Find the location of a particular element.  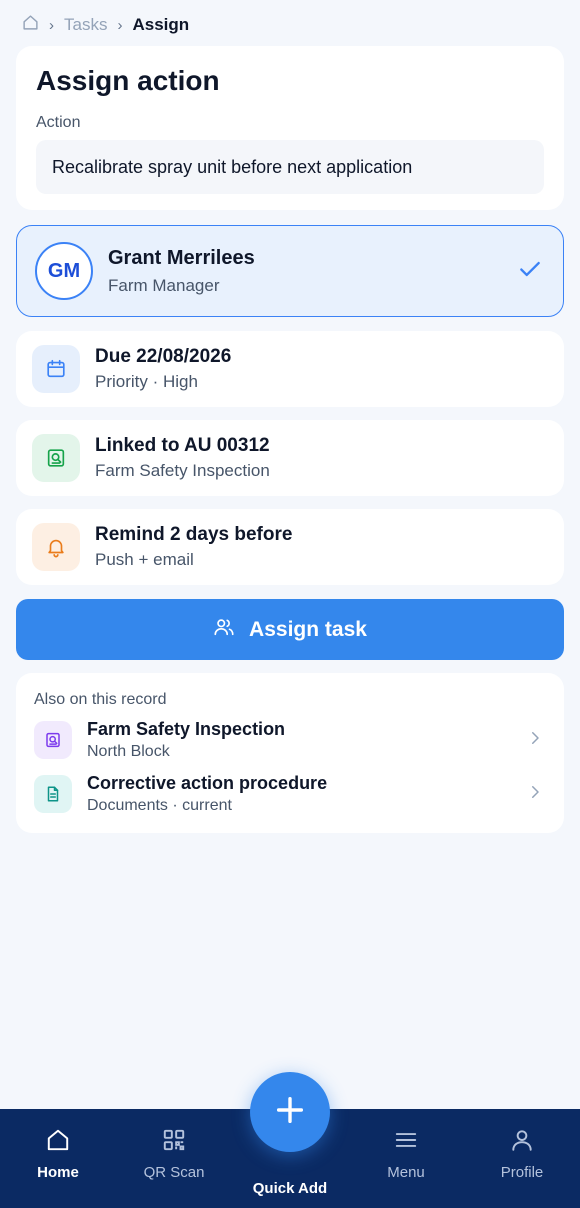

nav-home: Home is located at coordinates (58, 1154).